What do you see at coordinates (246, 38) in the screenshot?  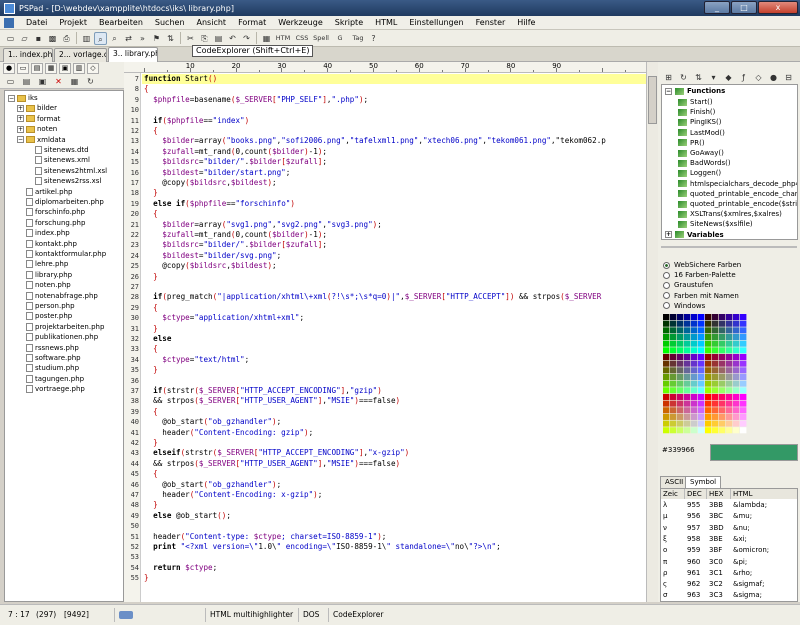 I see `redo-icon: ↷` at bounding box center [246, 38].